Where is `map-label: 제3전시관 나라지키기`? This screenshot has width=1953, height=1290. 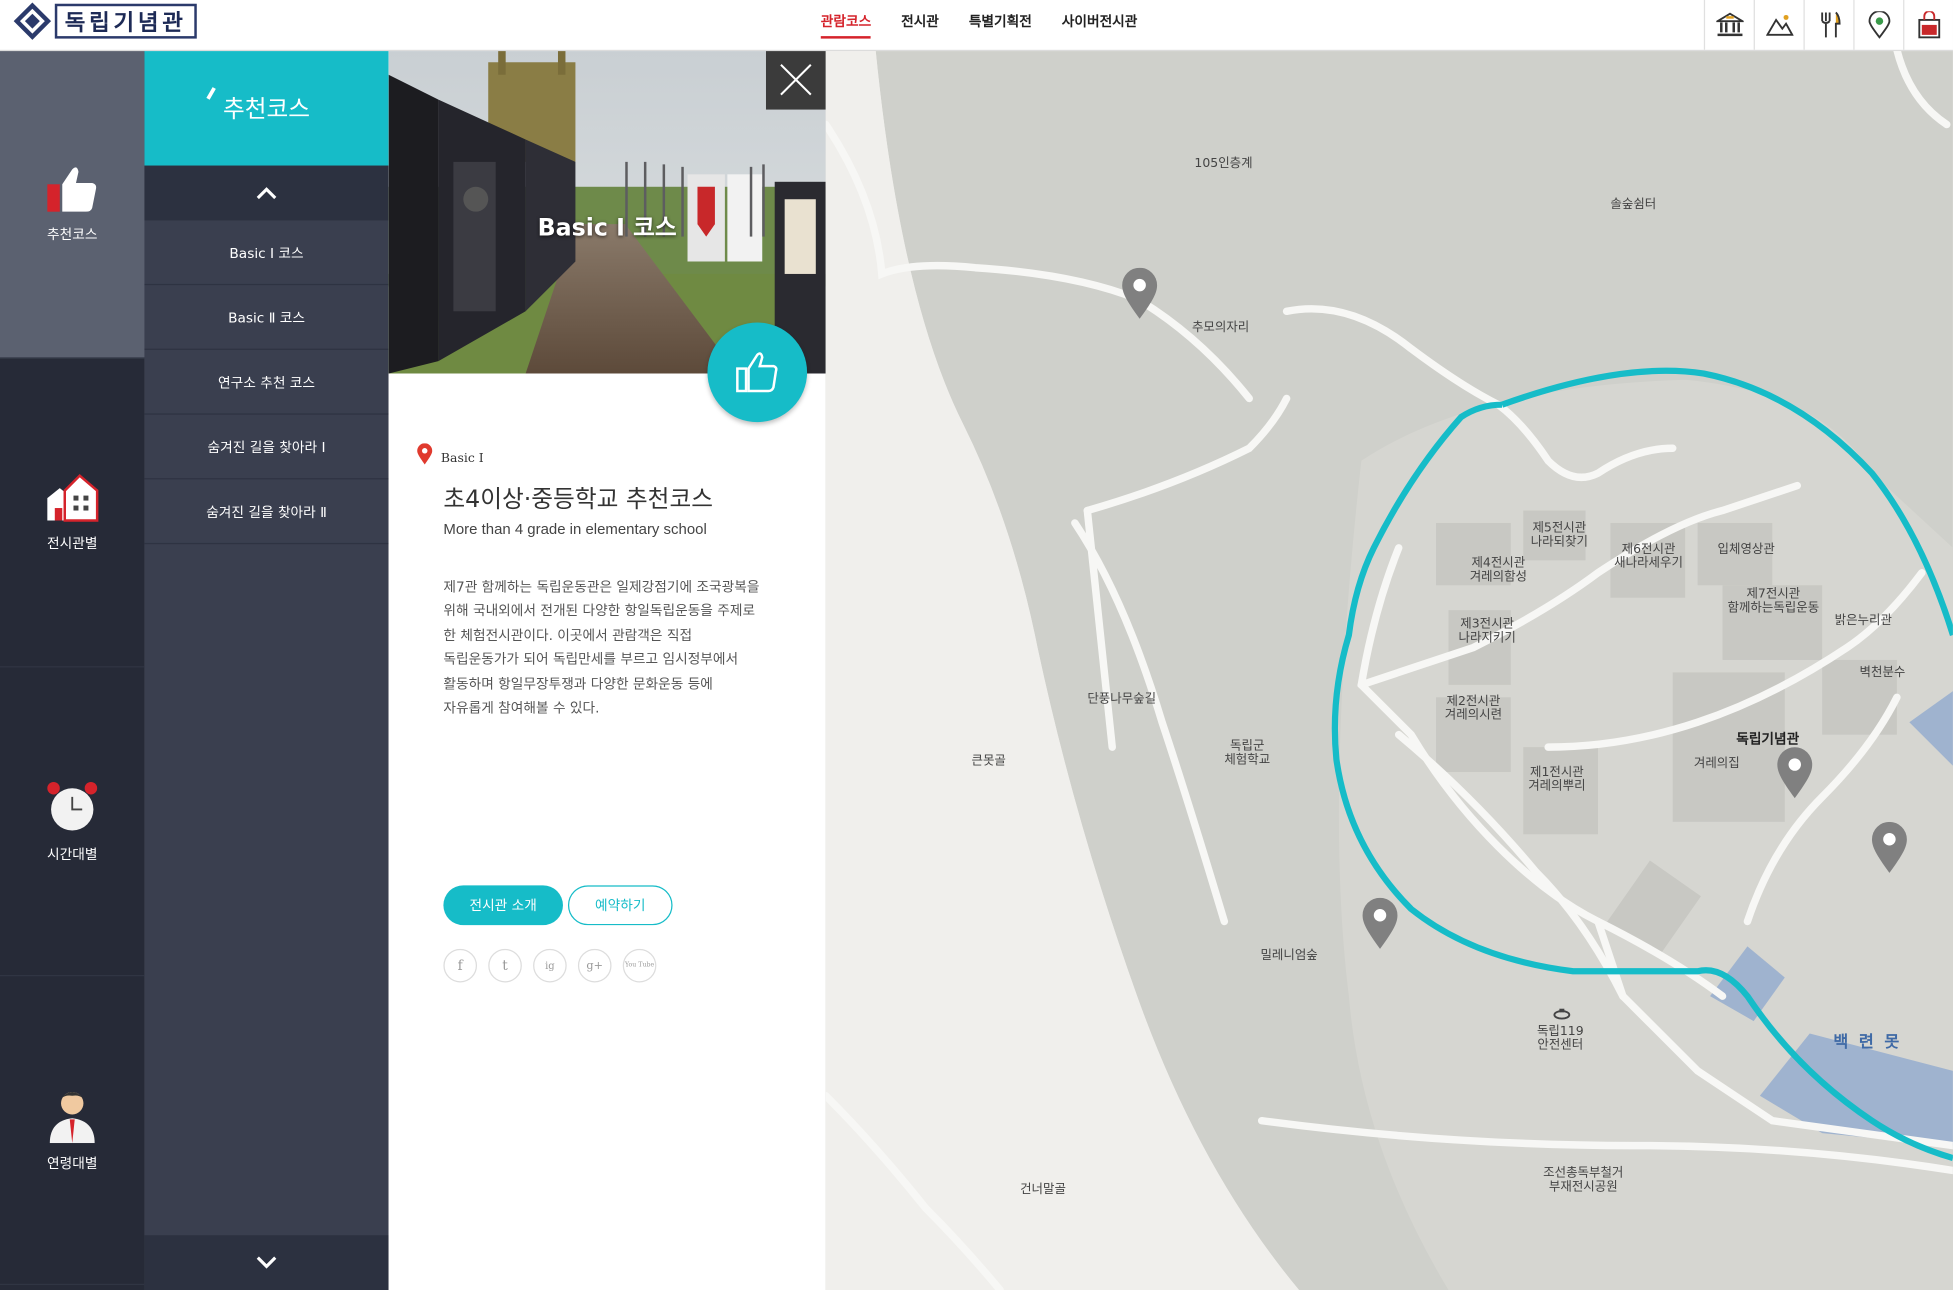
map-label: 제3전시관 나라지키기 is located at coordinates (1487, 631).